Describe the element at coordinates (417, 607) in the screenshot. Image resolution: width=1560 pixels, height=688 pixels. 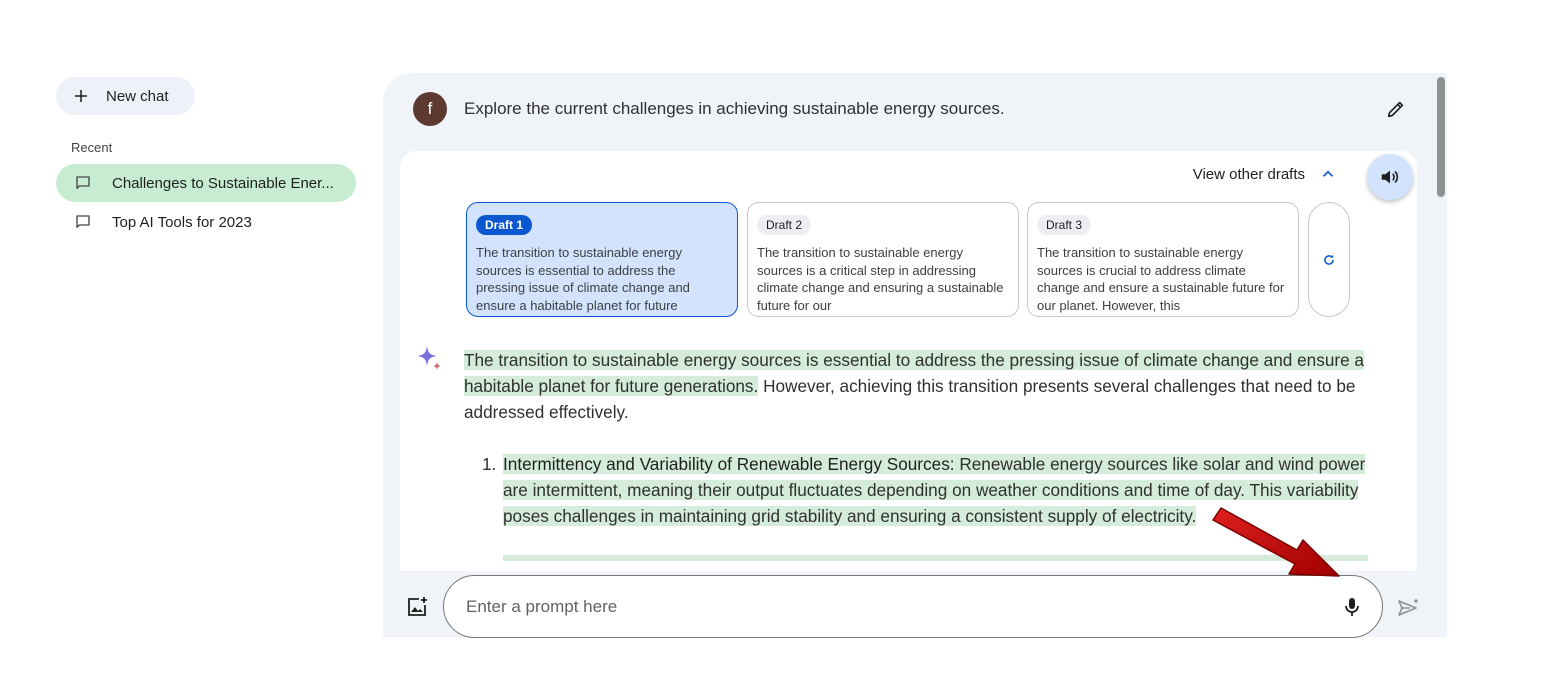
I see `add-image-icon` at that location.